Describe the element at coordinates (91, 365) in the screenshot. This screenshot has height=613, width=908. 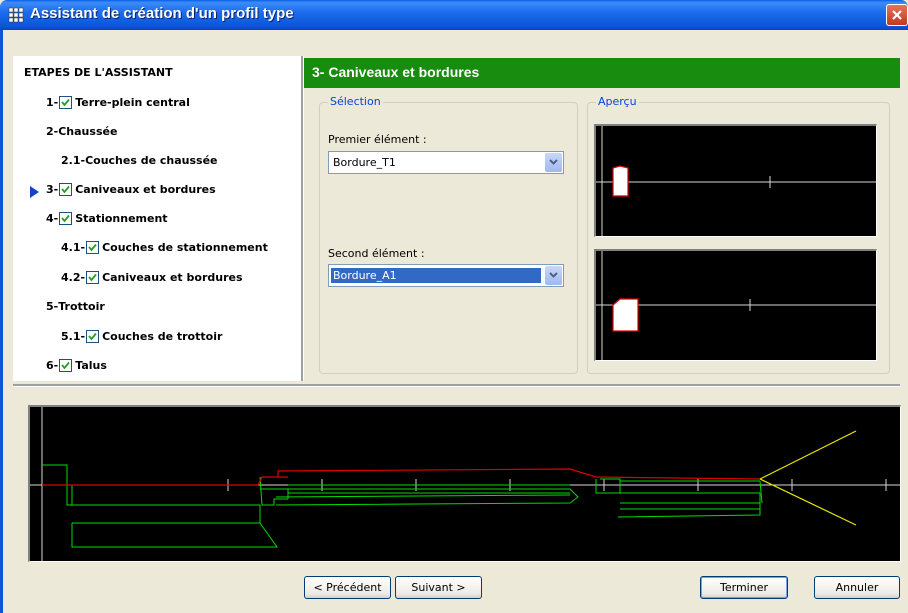
I see `step-label: Talus` at that location.